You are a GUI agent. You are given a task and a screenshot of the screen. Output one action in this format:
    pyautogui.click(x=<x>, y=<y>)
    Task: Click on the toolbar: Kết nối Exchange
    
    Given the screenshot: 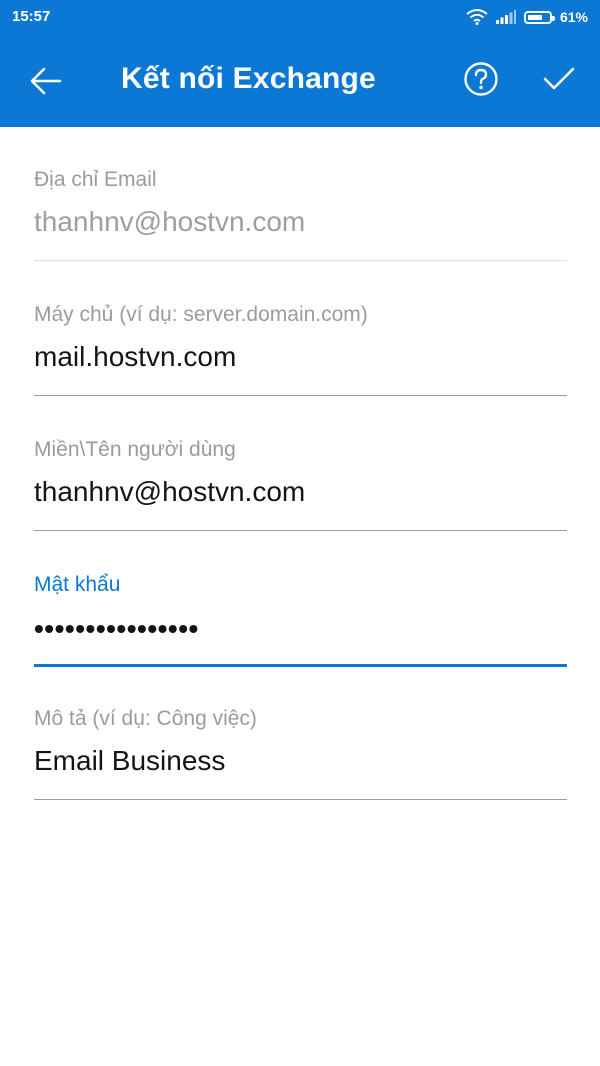 What is the action you would take?
    pyautogui.click(x=300, y=80)
    